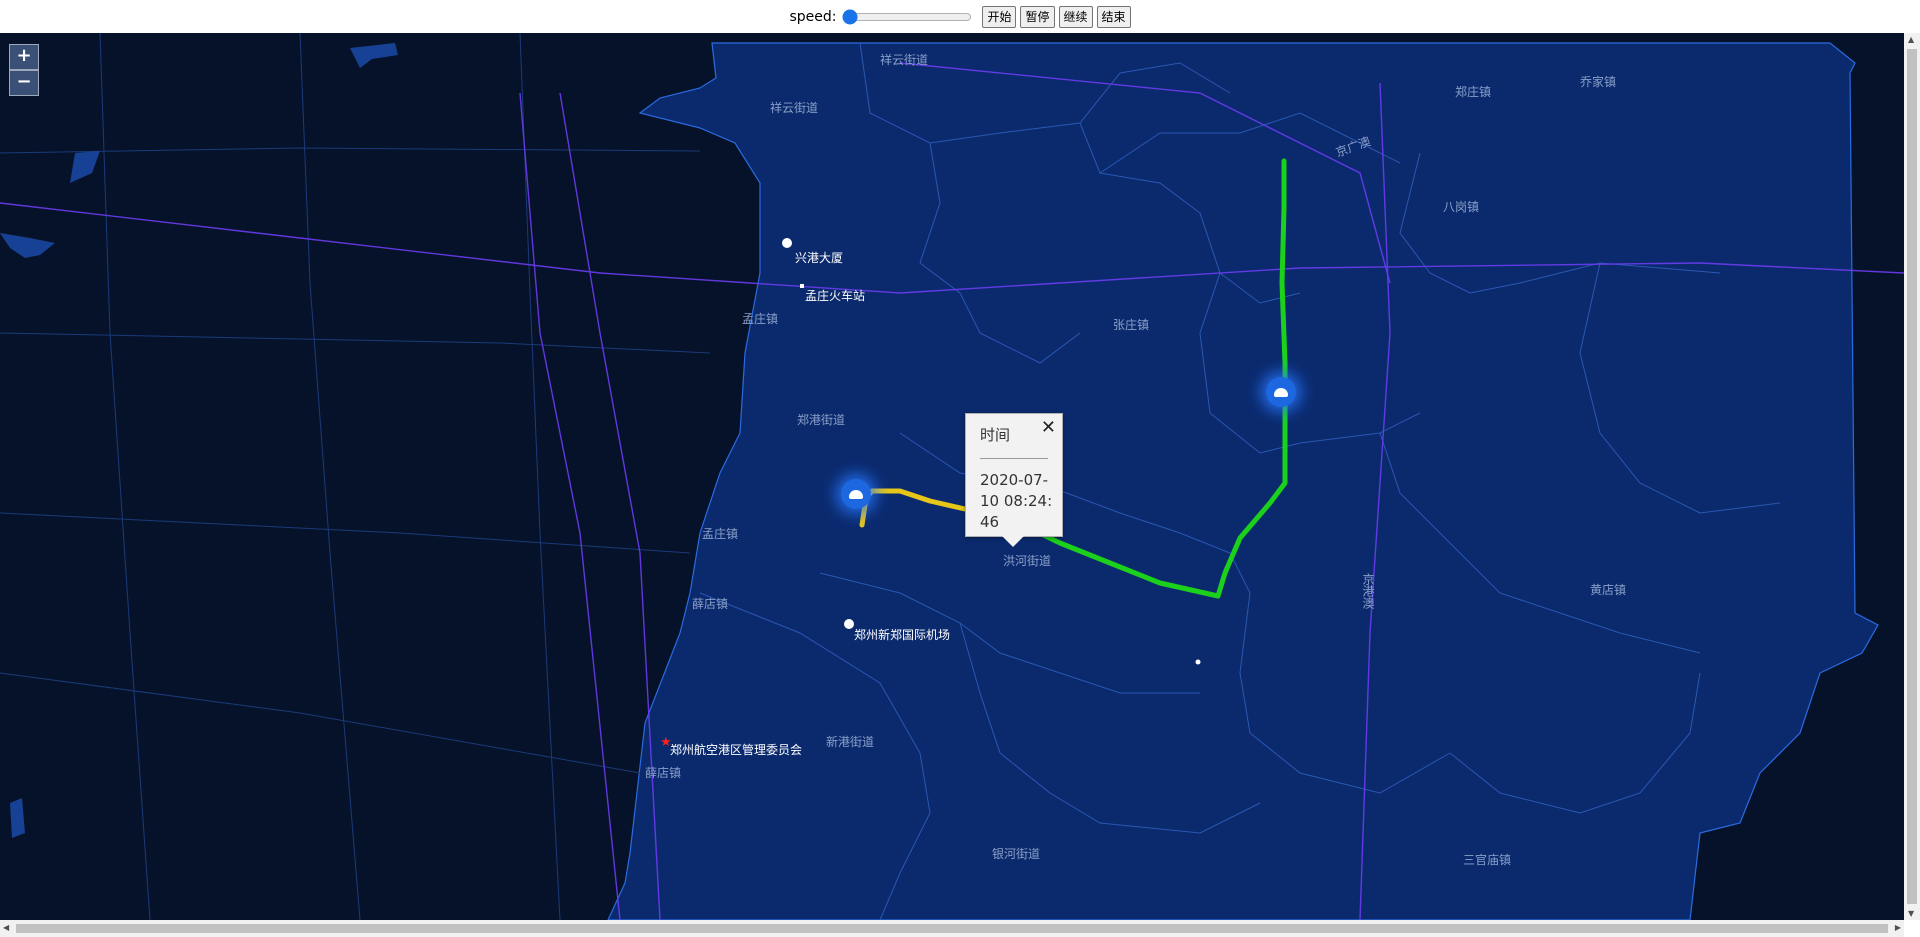 The image size is (1920, 937). I want to click on close-icon: ✕, so click(1048, 427).